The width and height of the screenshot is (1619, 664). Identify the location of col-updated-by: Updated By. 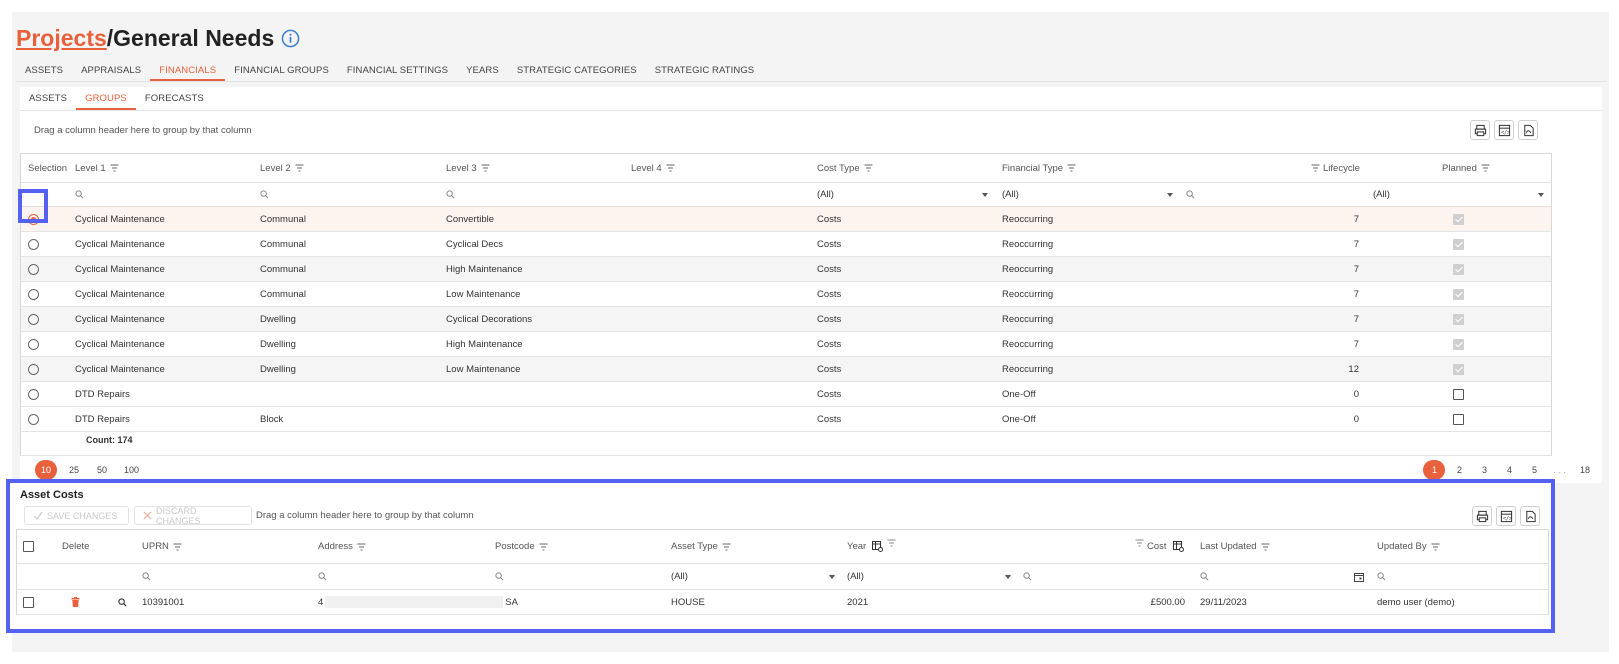
(1408, 546).